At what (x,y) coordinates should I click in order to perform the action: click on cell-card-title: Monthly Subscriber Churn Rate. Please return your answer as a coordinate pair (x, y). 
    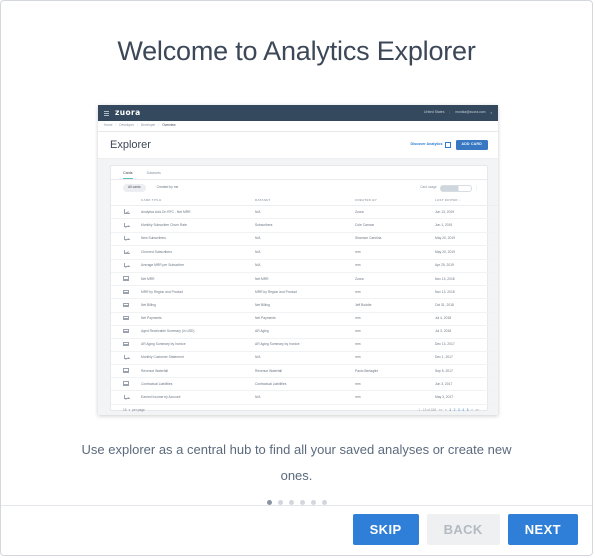
    Looking at the image, I should click on (198, 225).